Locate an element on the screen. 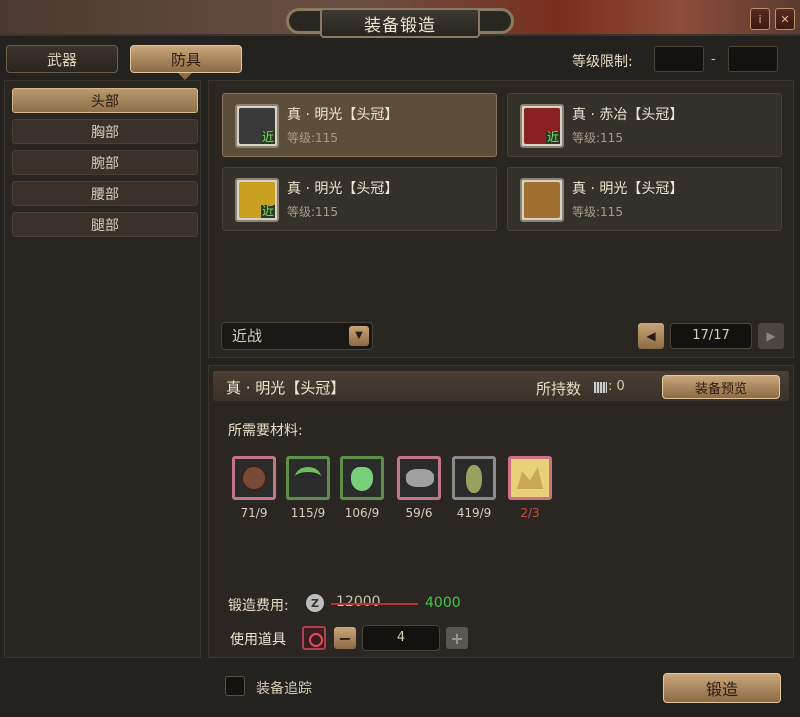 The image size is (800, 717). tracking-checkbox is located at coordinates (235, 686).